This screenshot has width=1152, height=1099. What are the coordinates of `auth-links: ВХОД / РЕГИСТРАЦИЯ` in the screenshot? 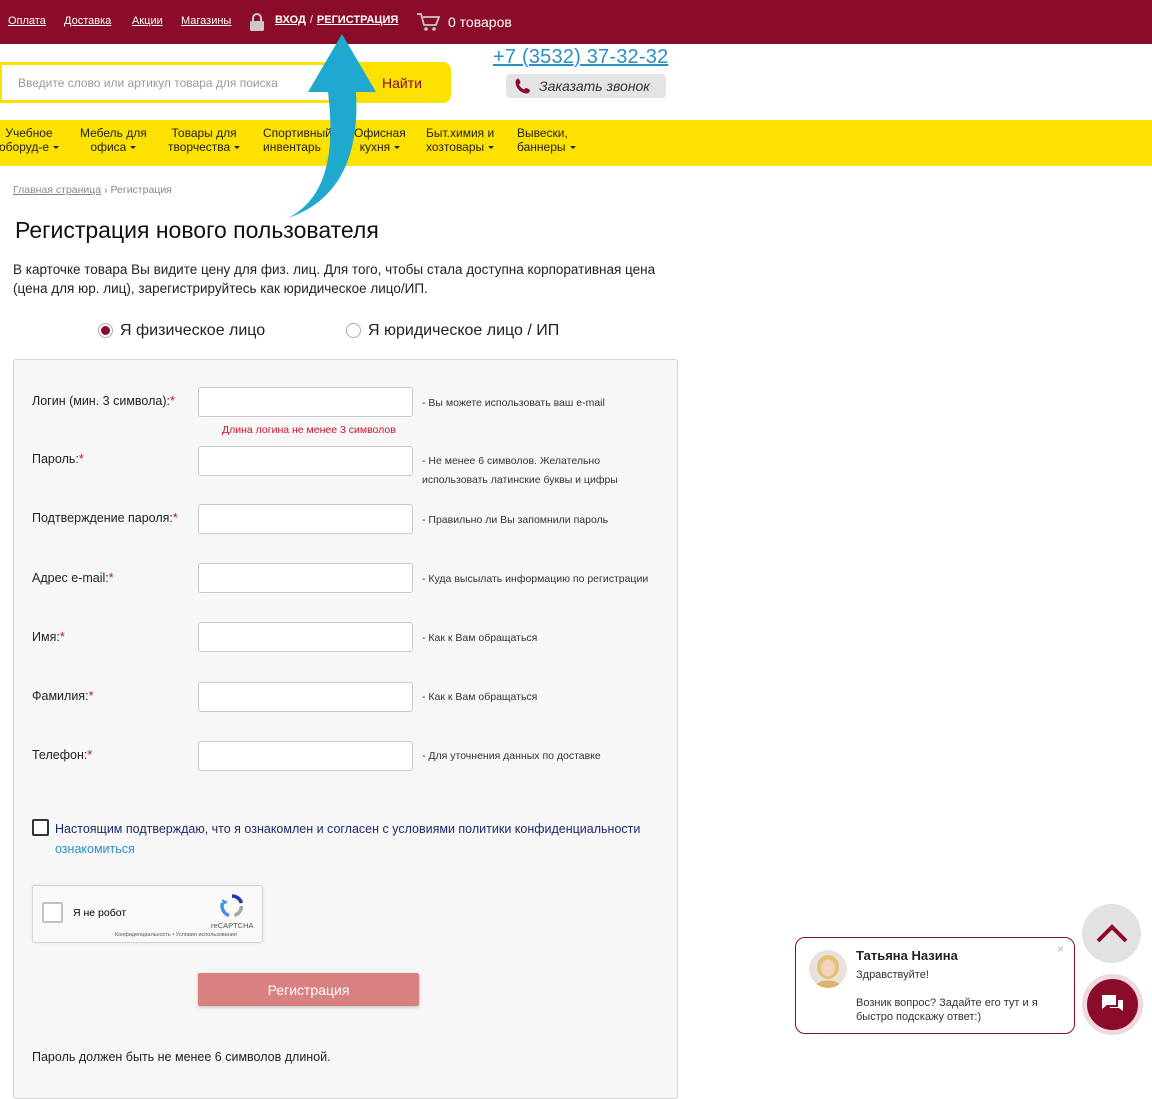 It's located at (336, 20).